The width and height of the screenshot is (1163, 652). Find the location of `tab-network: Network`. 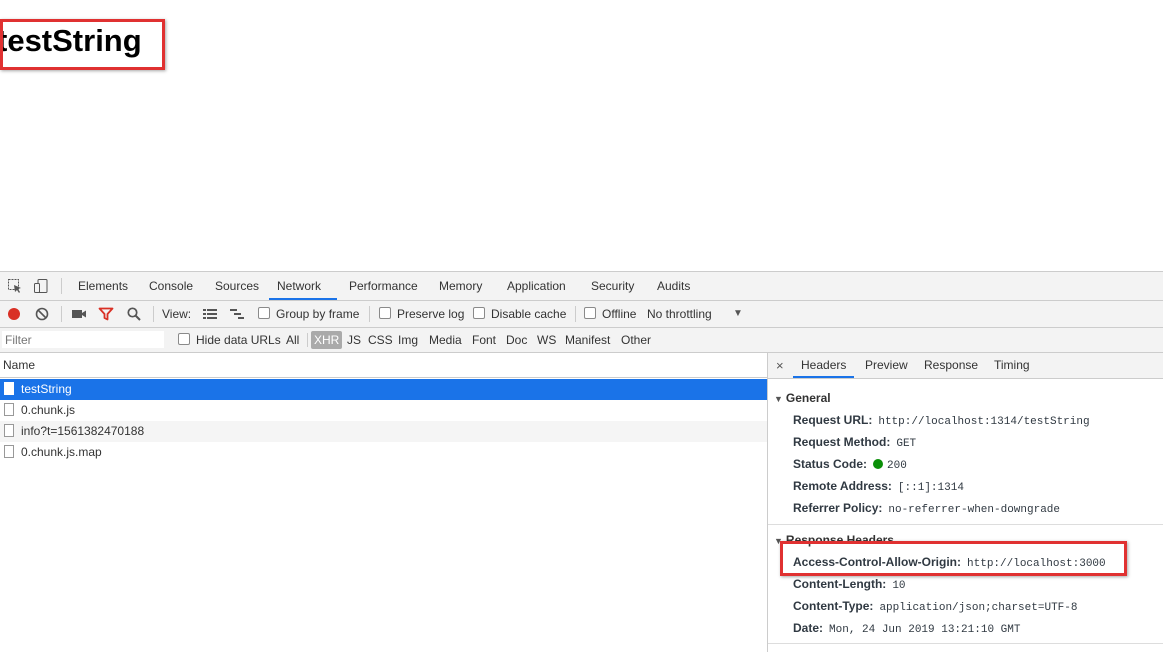

tab-network: Network is located at coordinates (303, 286).